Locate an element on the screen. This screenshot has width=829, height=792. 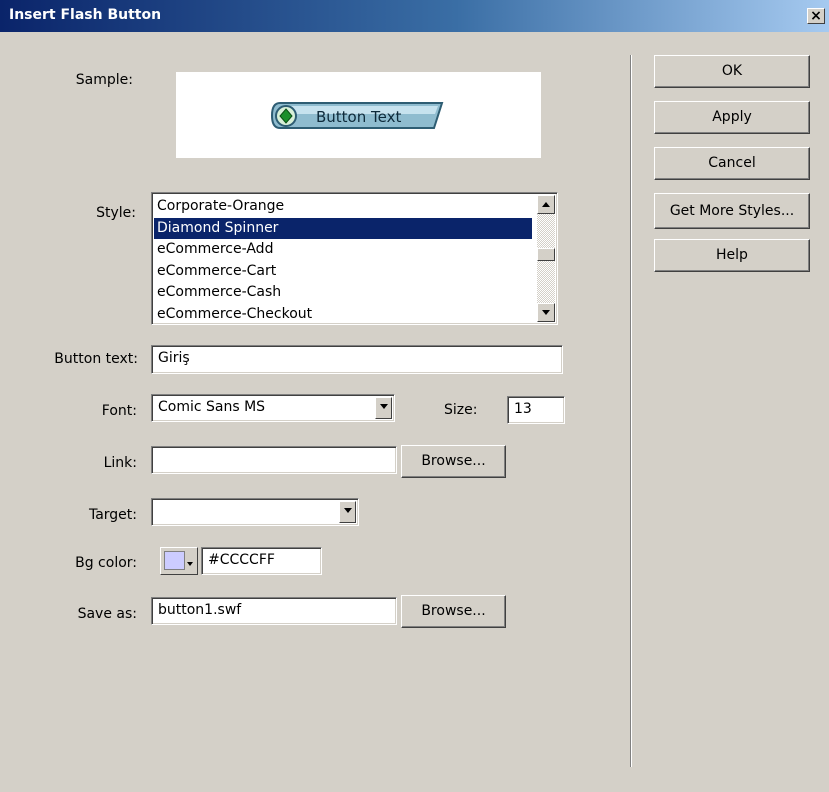
save-as-label: Save as: is located at coordinates (107, 614).